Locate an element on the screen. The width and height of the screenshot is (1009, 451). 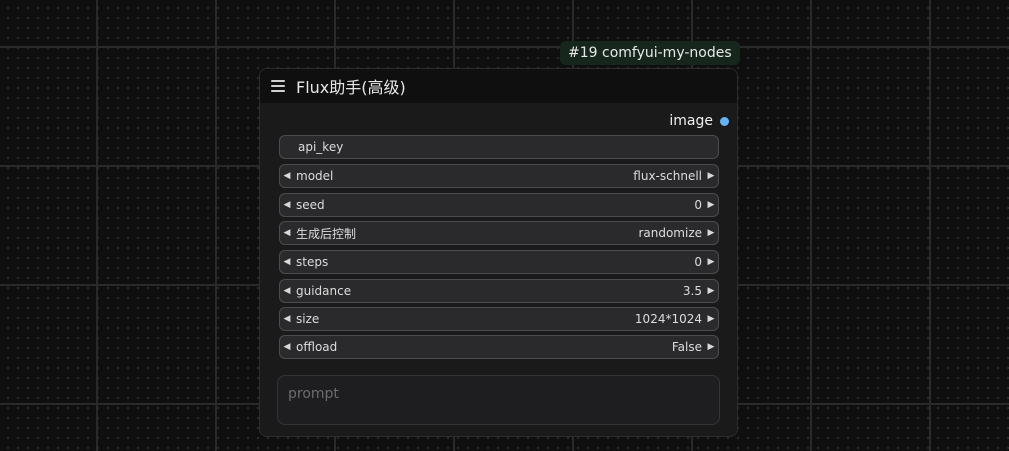
api-key-label: api_key is located at coordinates (321, 147).